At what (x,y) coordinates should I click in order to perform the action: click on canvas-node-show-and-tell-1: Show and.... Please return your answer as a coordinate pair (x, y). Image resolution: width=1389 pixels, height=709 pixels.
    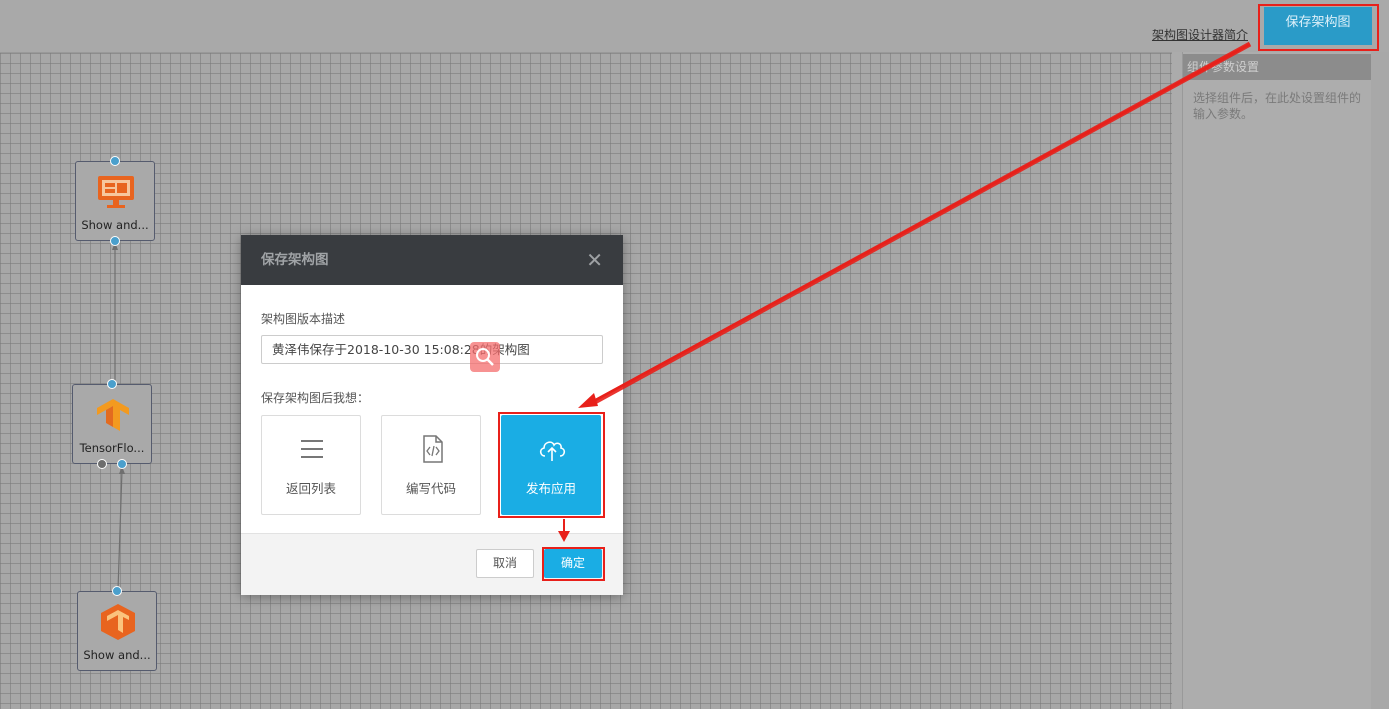
    Looking at the image, I should click on (115, 201).